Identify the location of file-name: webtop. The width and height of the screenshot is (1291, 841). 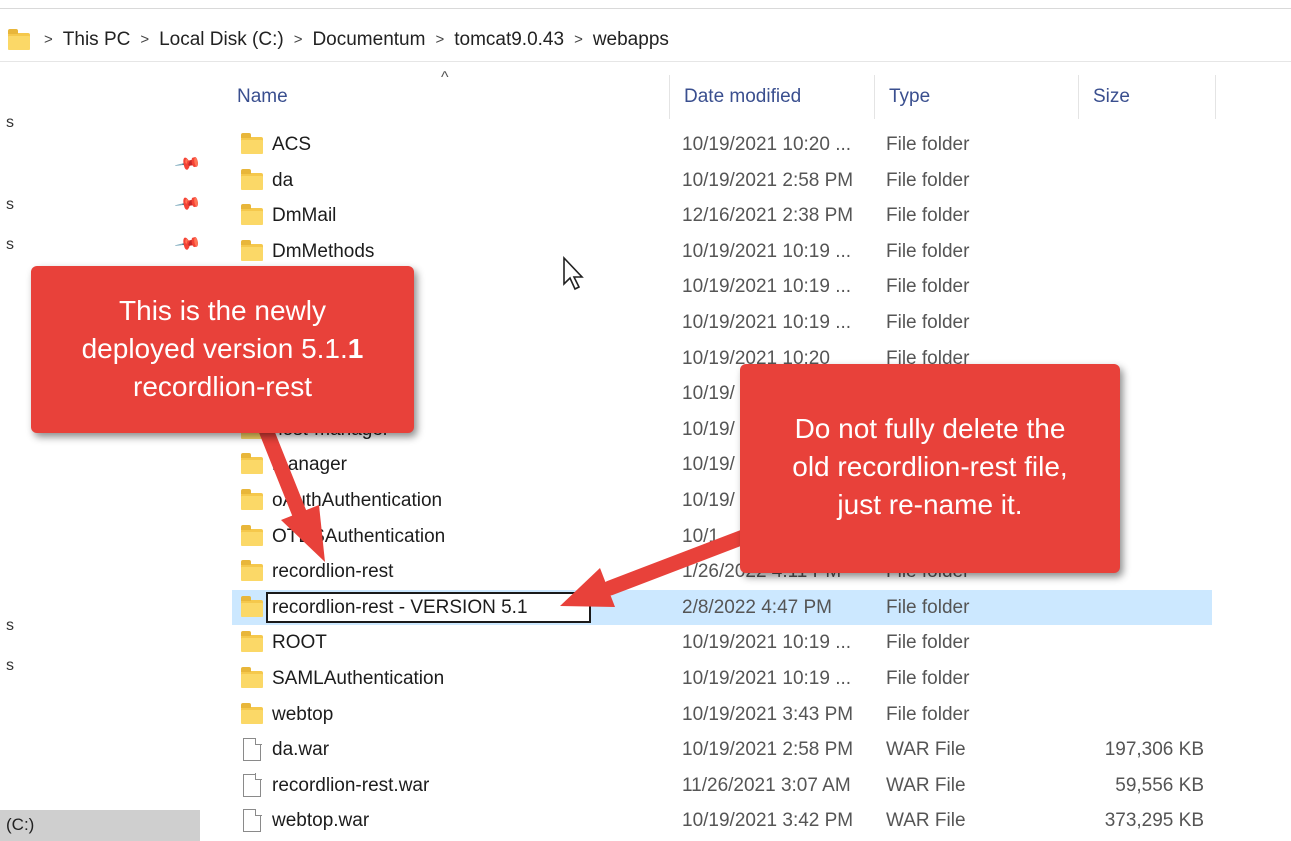
(303, 714).